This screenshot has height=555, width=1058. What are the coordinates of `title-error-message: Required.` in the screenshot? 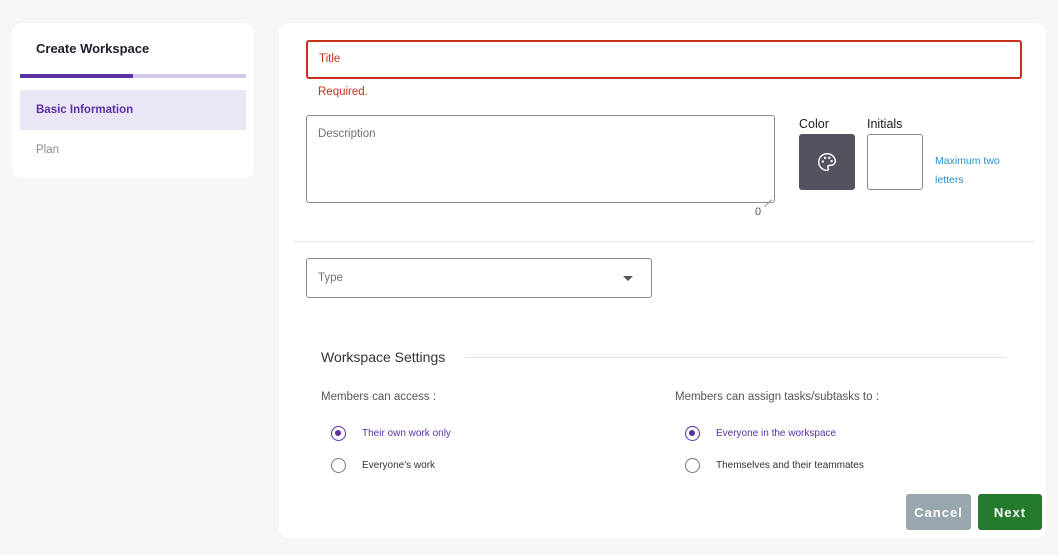 It's located at (343, 92).